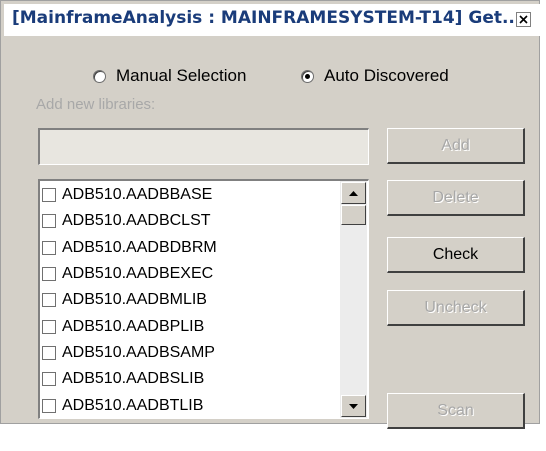  I want to click on library-name: ADB510.AADBEXEC, so click(138, 274).